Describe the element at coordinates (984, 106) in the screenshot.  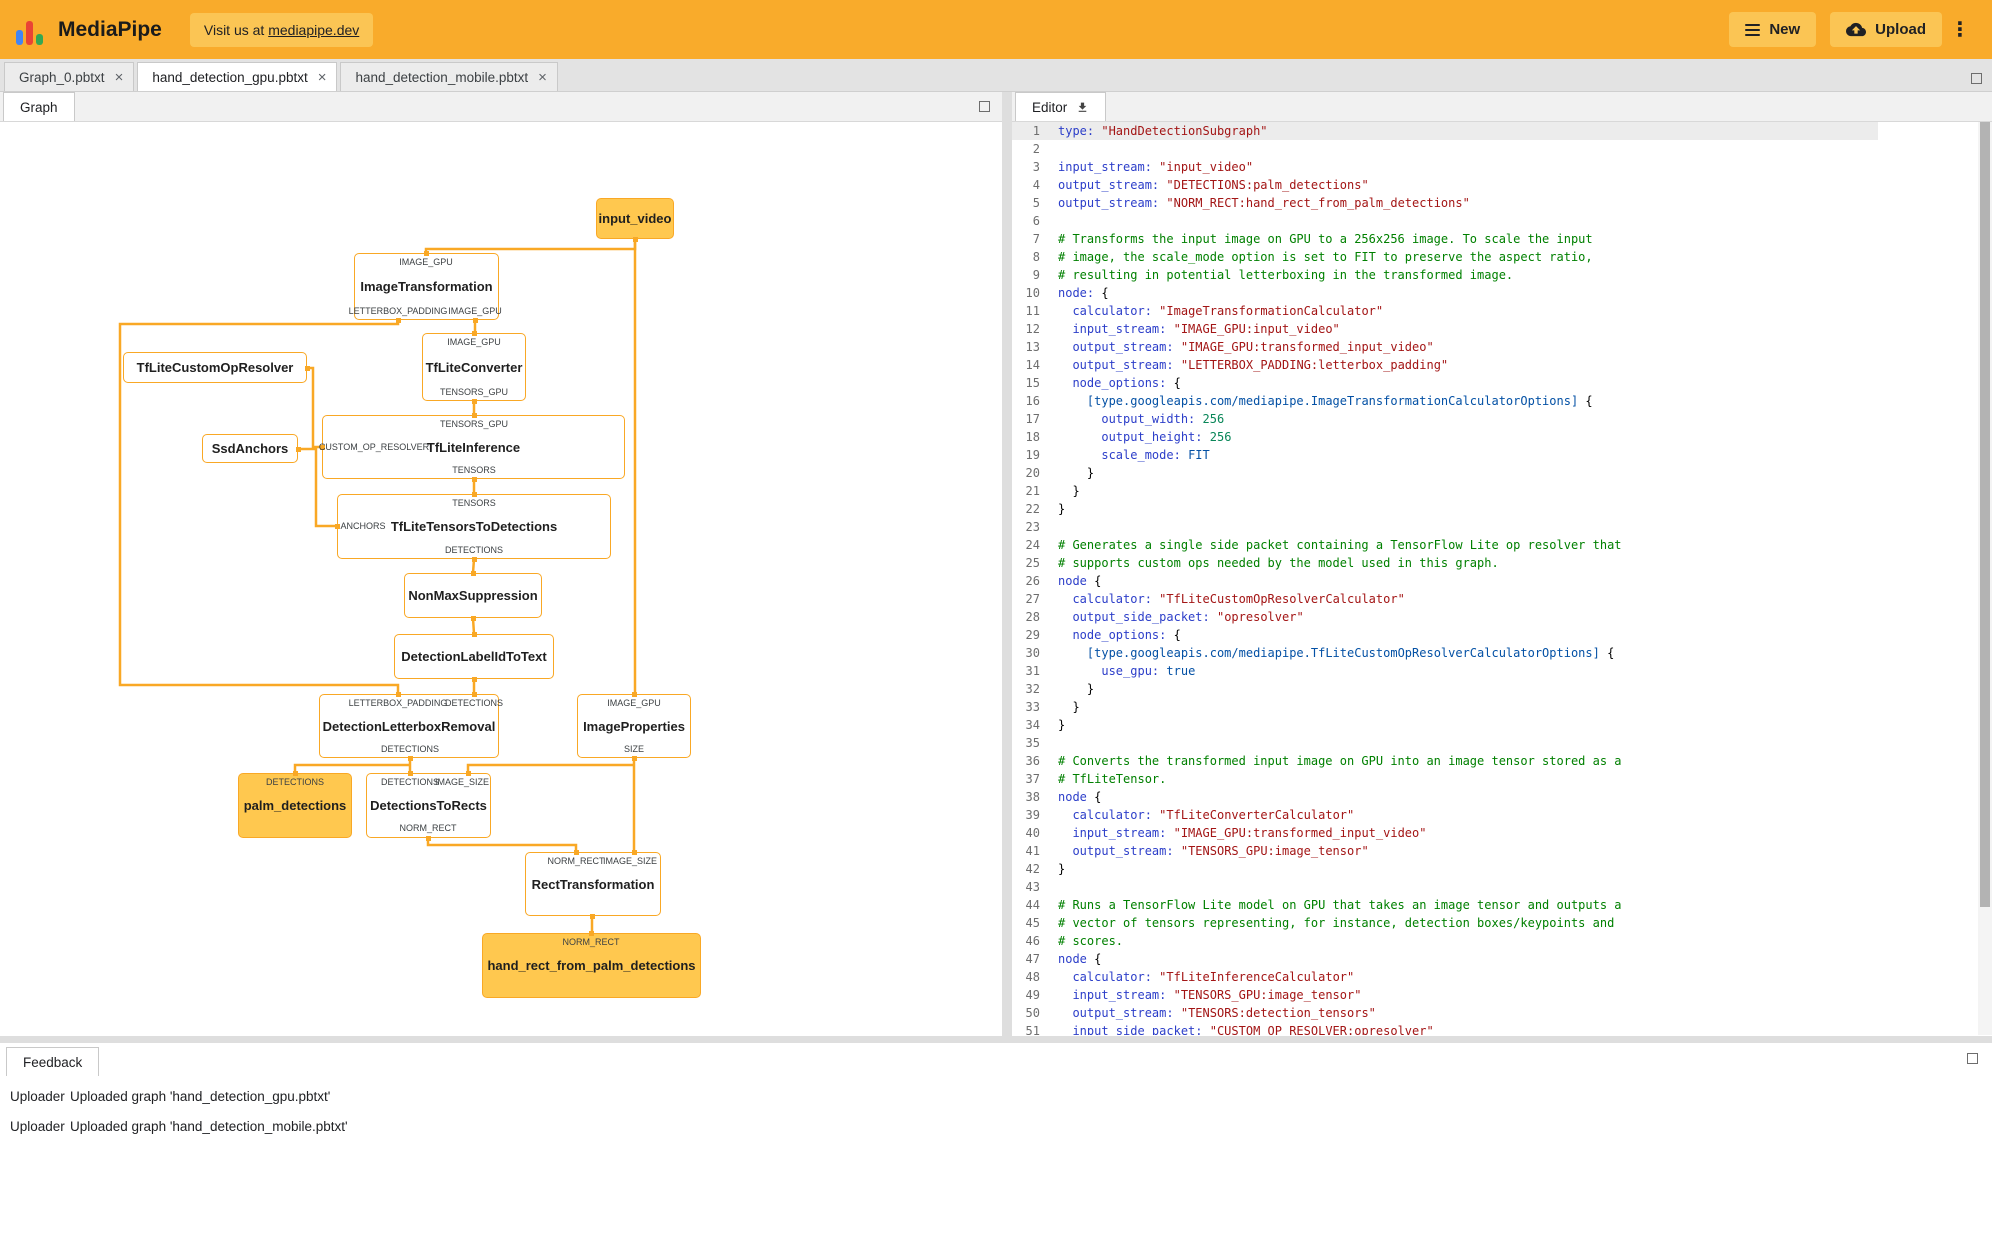
I see `maximize-graph-panel-icon` at that location.